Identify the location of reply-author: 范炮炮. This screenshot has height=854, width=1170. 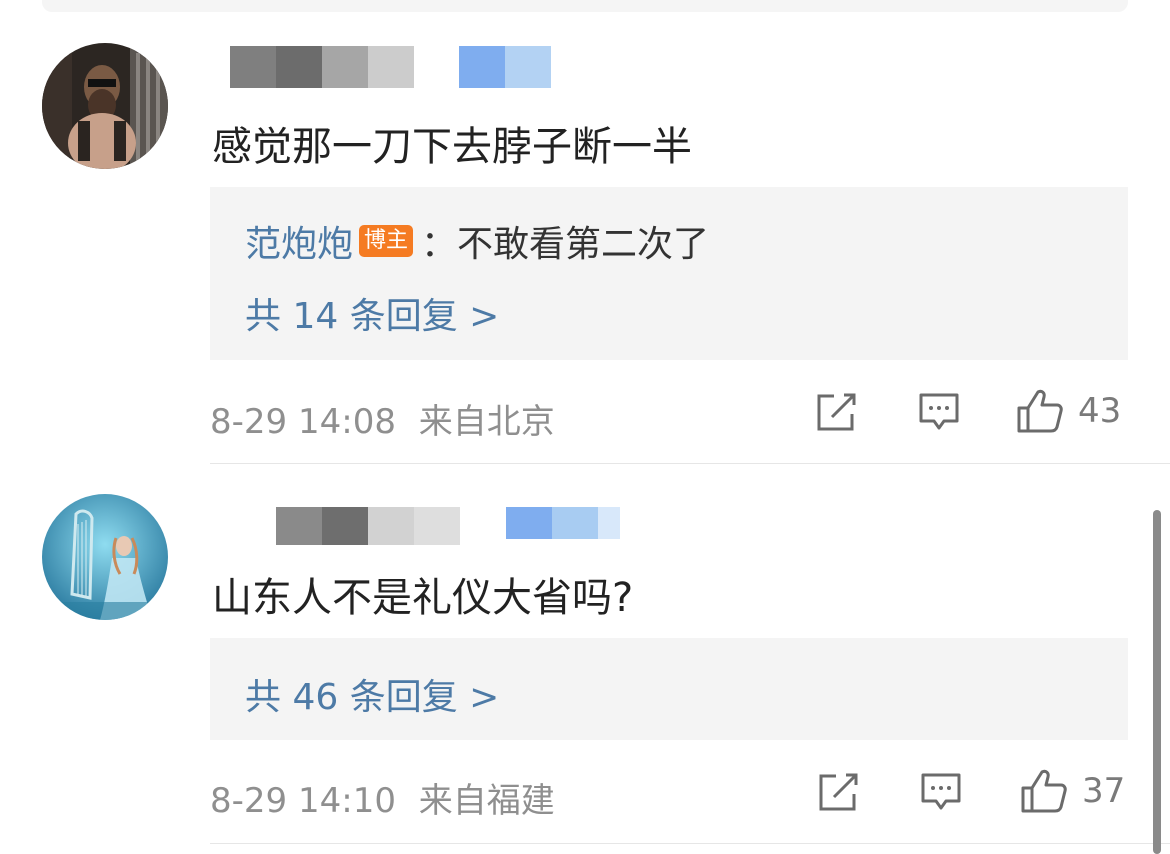
(299, 241).